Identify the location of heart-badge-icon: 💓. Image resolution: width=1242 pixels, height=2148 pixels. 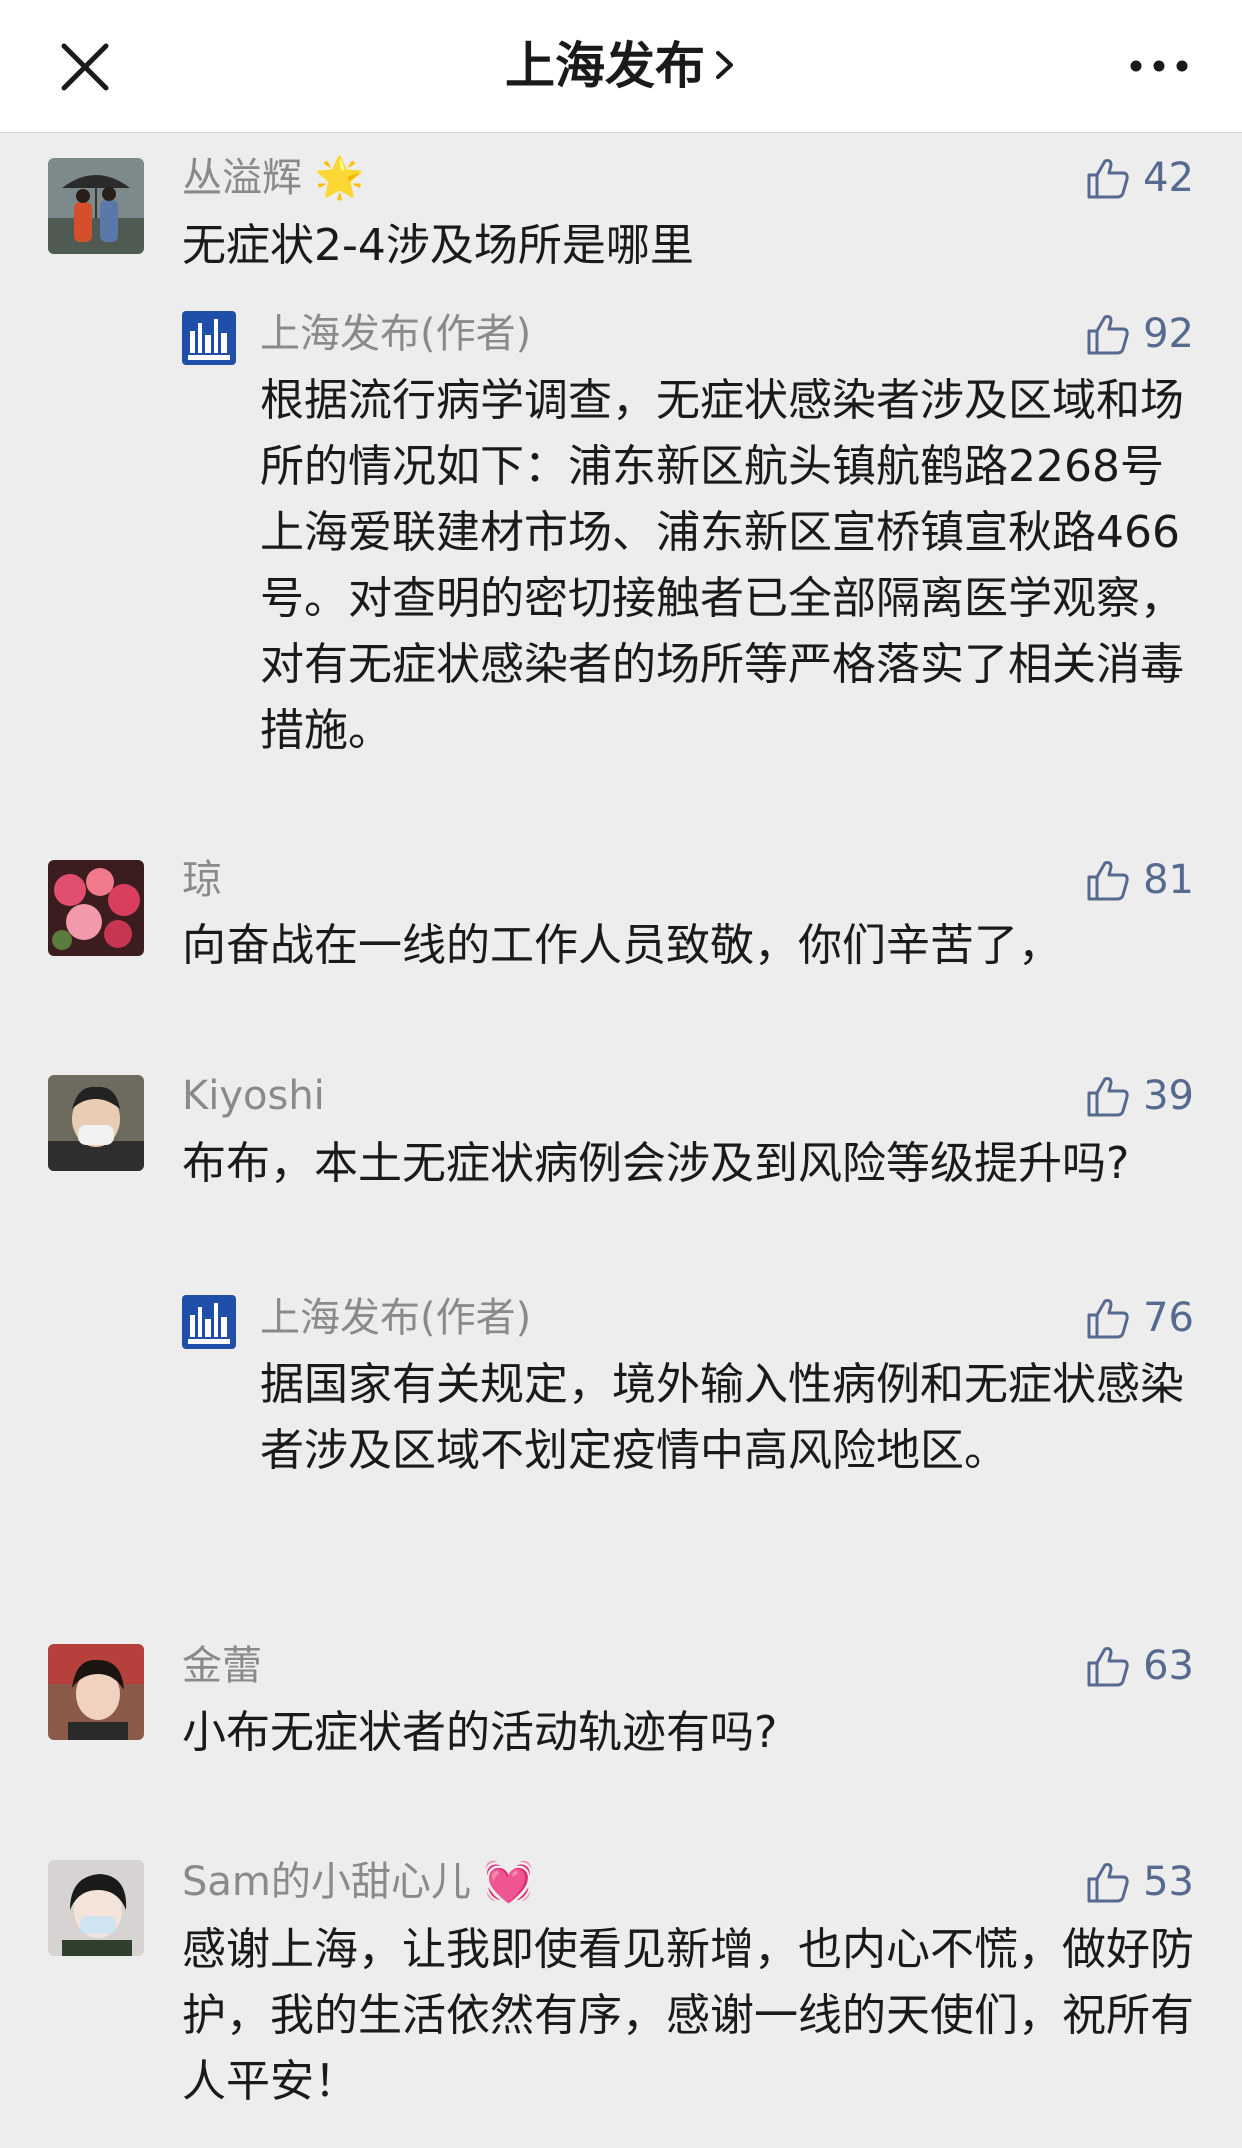
(508, 1882).